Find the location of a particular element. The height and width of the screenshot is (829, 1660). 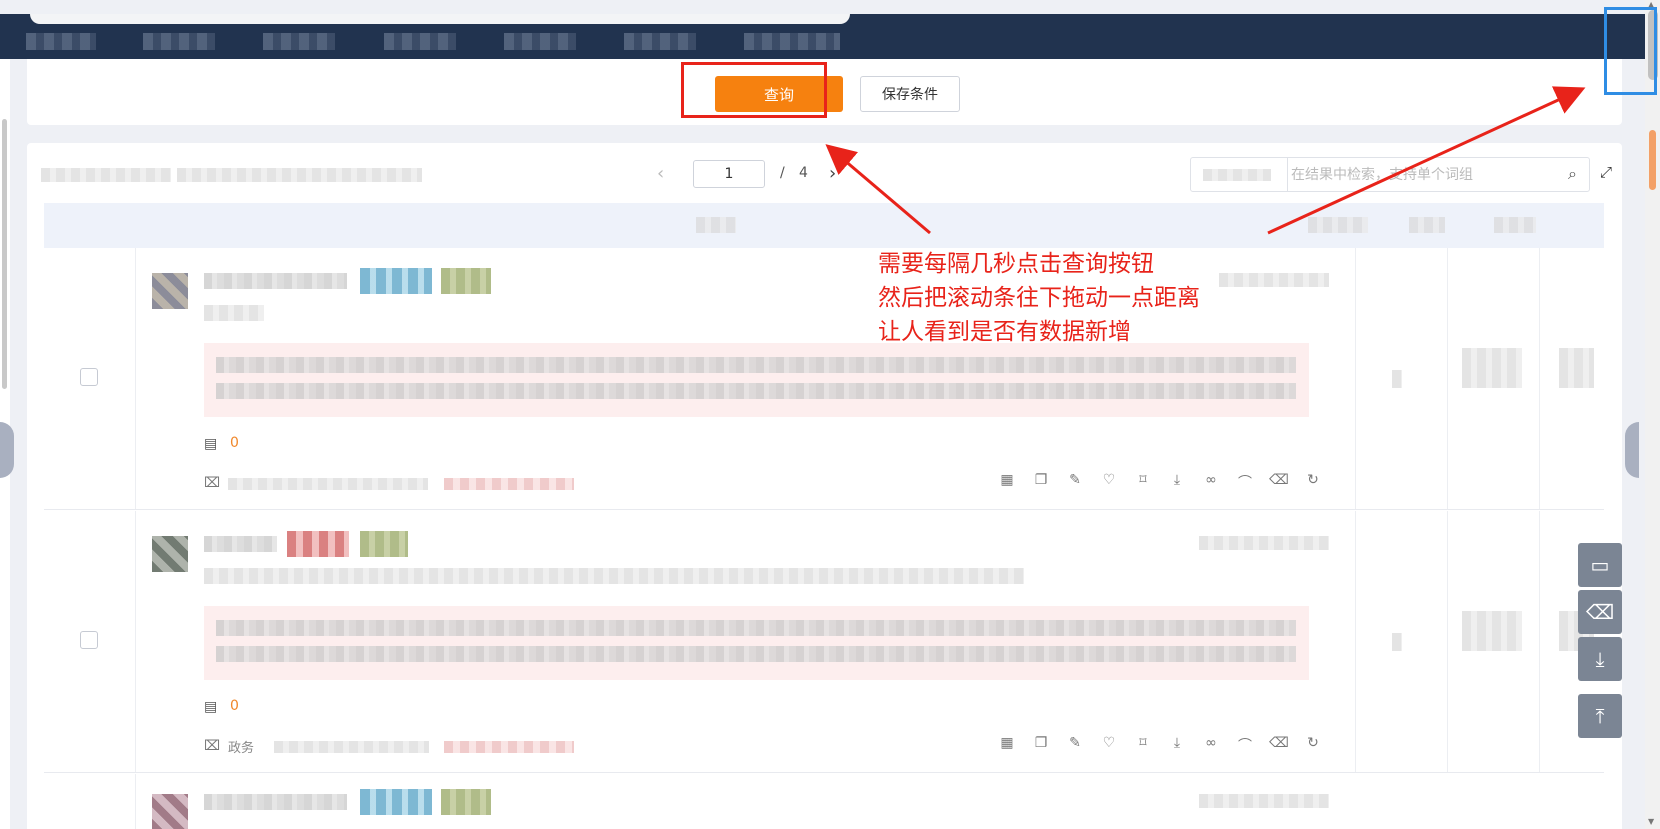

scroll-down-icon: ▼ is located at coordinates (1651, 821).